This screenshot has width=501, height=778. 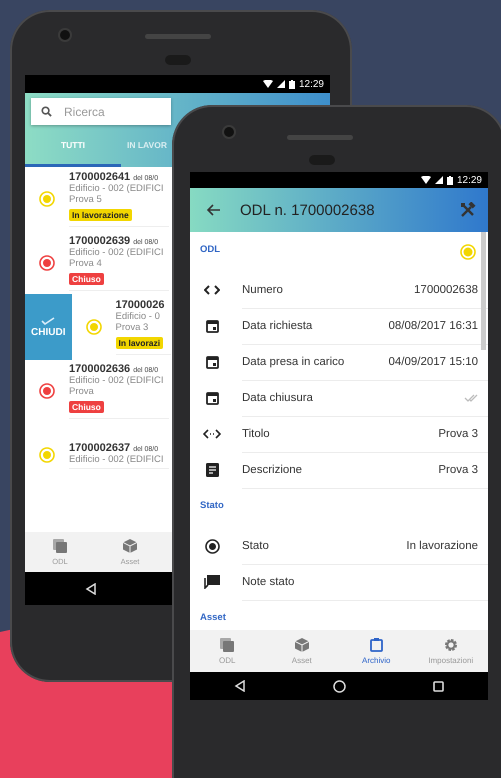 What do you see at coordinates (212, 470) in the screenshot?
I see `document-icon` at bounding box center [212, 470].